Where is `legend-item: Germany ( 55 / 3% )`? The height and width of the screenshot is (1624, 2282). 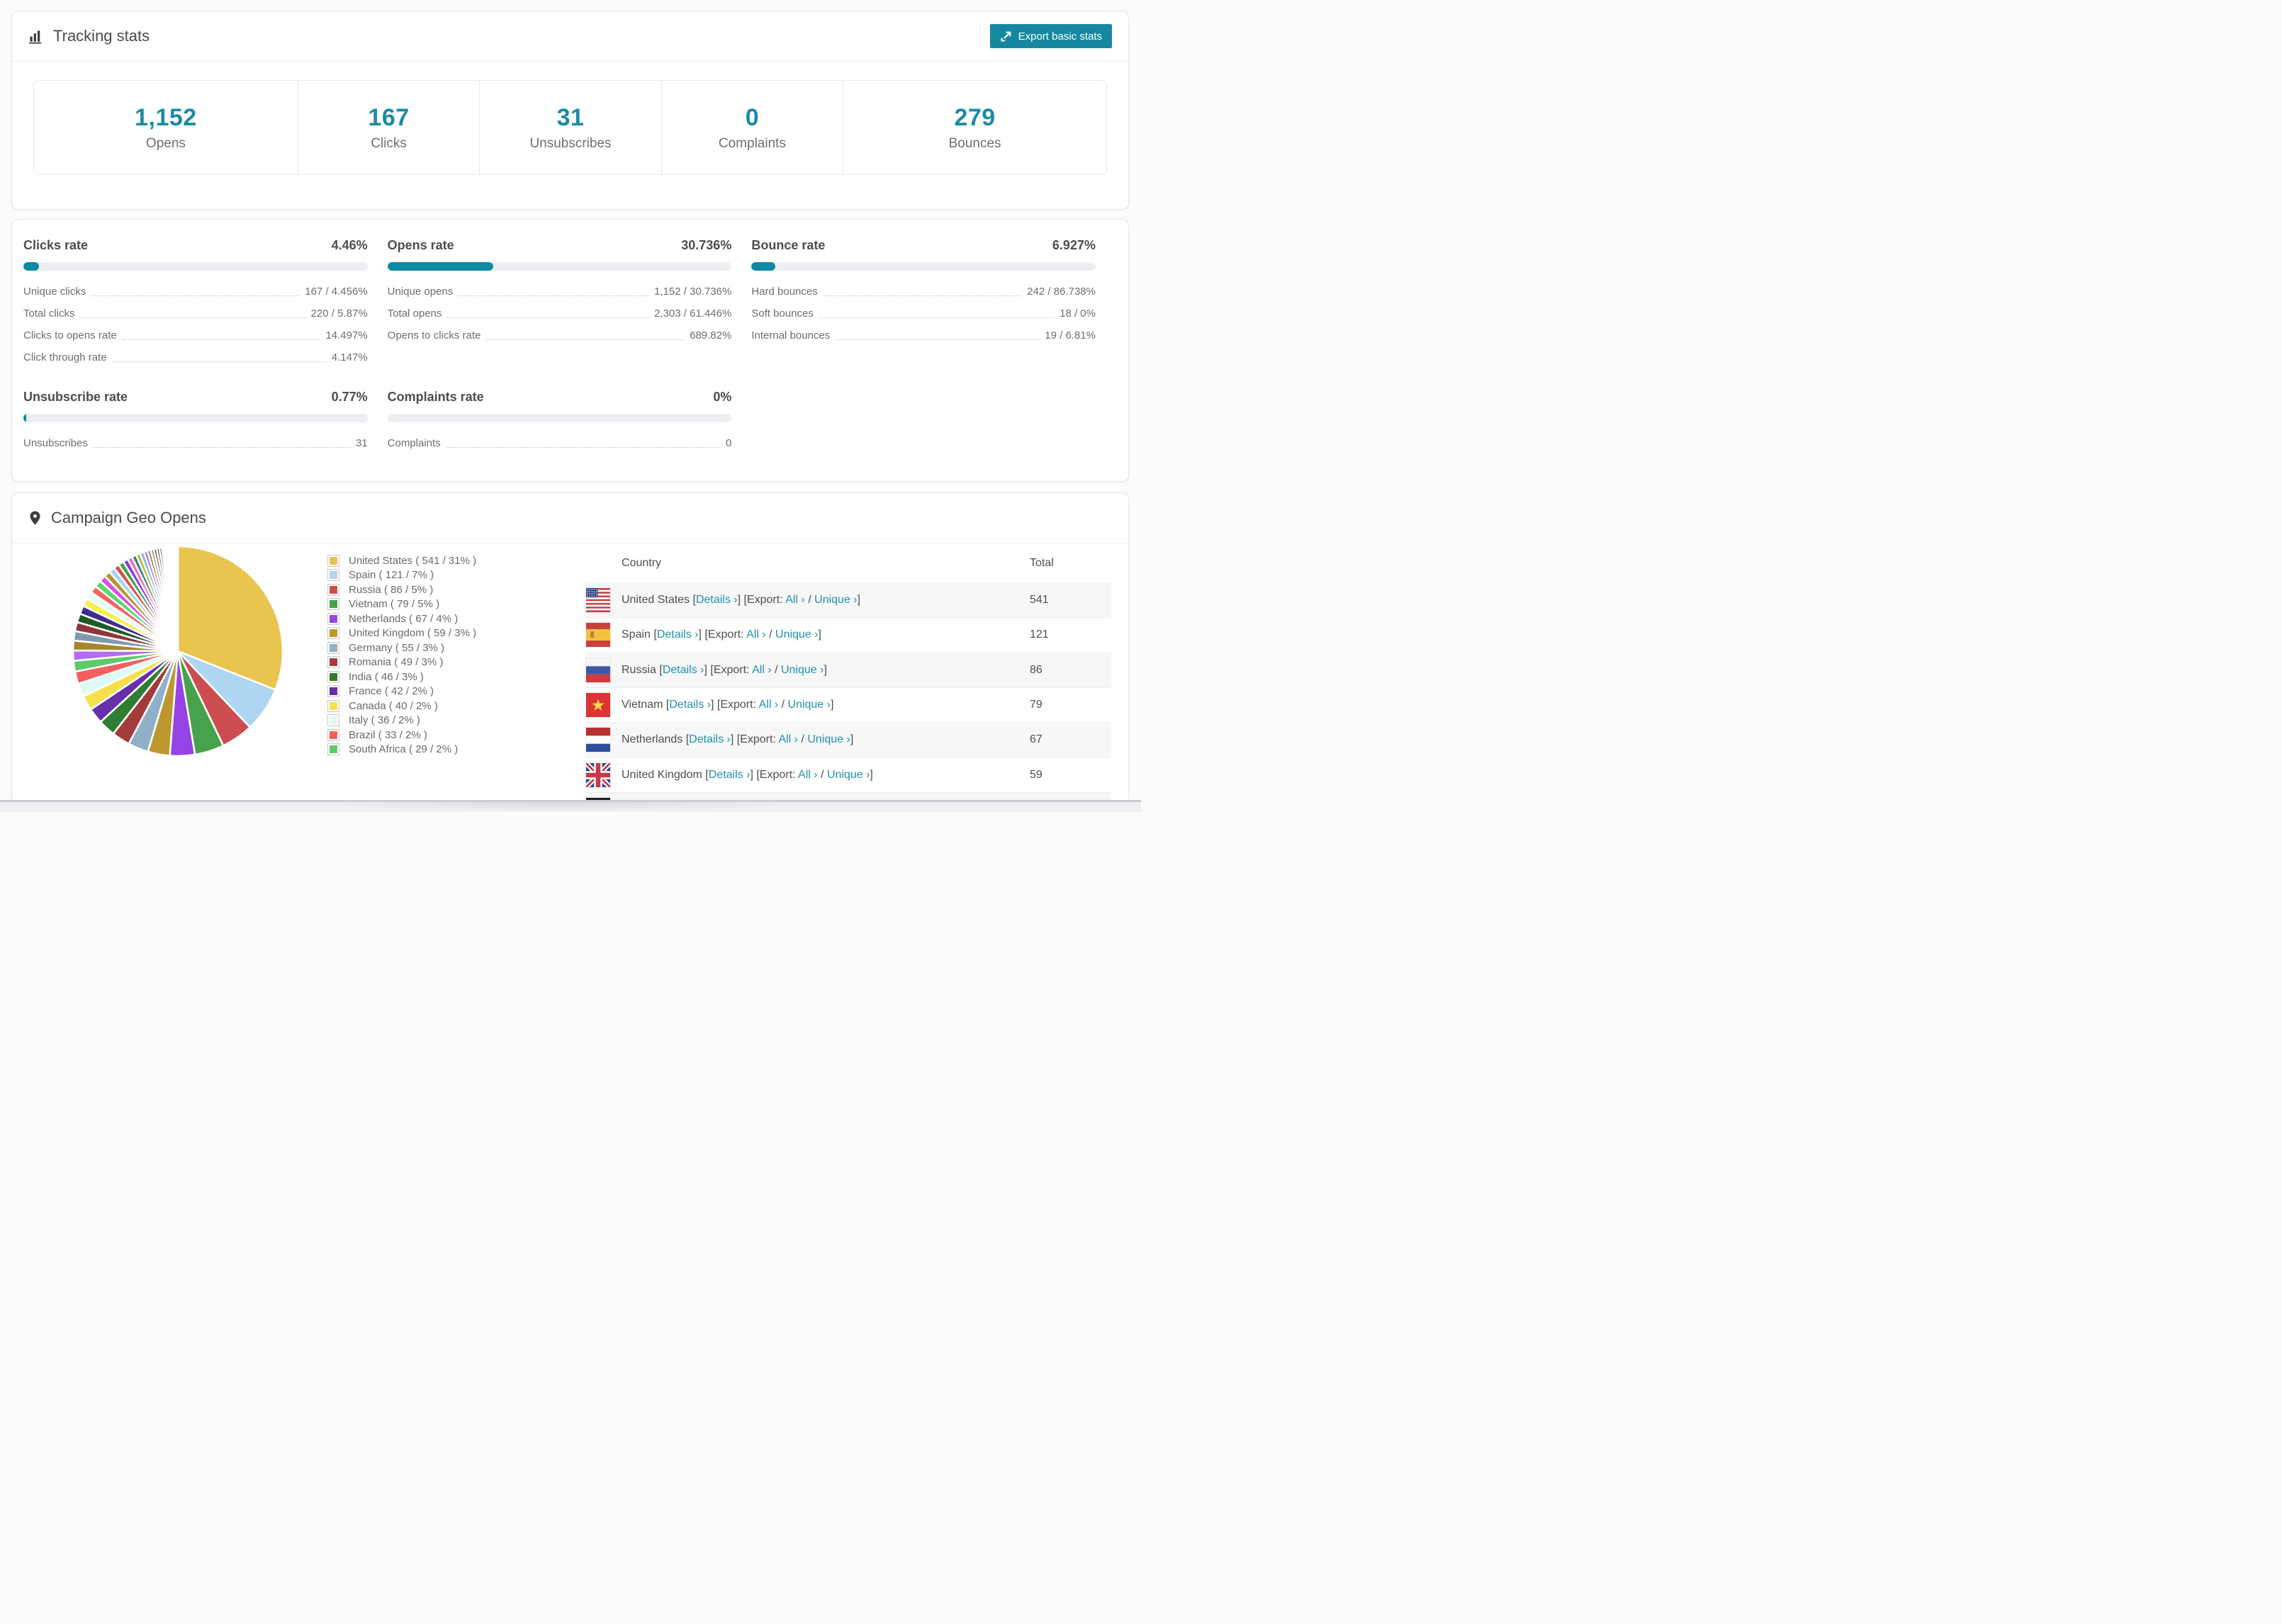
legend-item: Germany ( 55 / 3% ) is located at coordinates (402, 648).